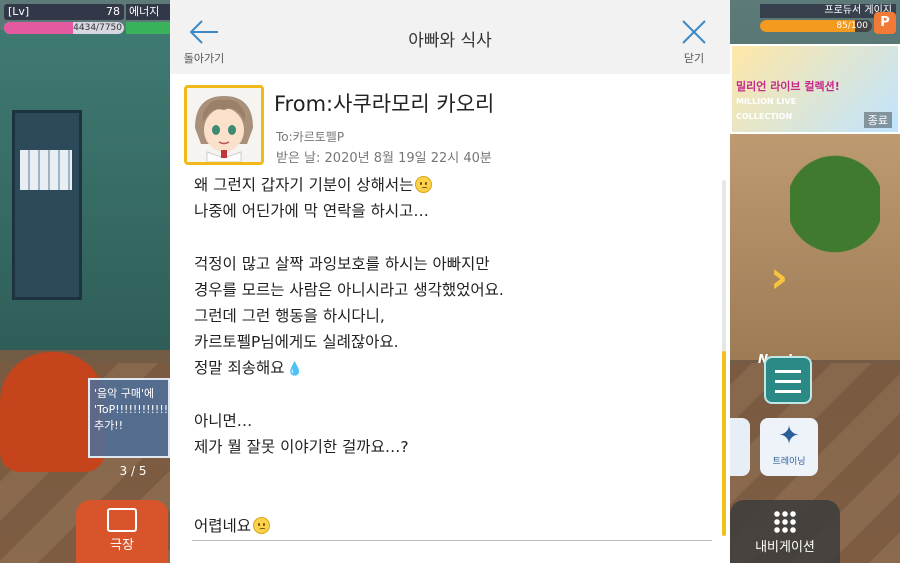 This screenshot has height=563, width=900. What do you see at coordinates (694, 58) in the screenshot?
I see `close-label: 닫기` at bounding box center [694, 58].